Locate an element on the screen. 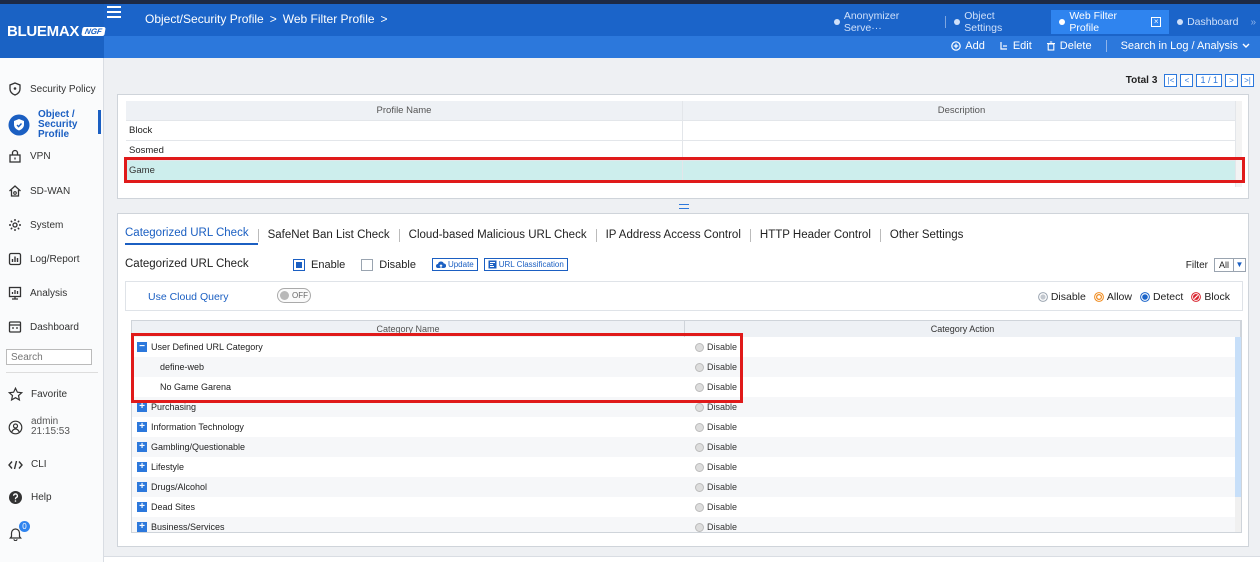 The height and width of the screenshot is (562, 1260). url-classification-button: URL Classification is located at coordinates (525, 264).